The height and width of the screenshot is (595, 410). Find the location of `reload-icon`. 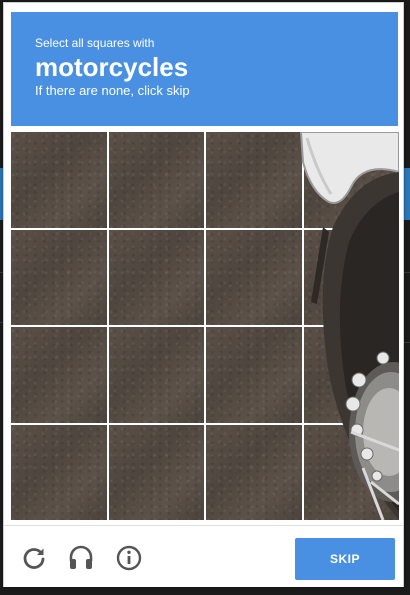

reload-icon is located at coordinates (34, 558).